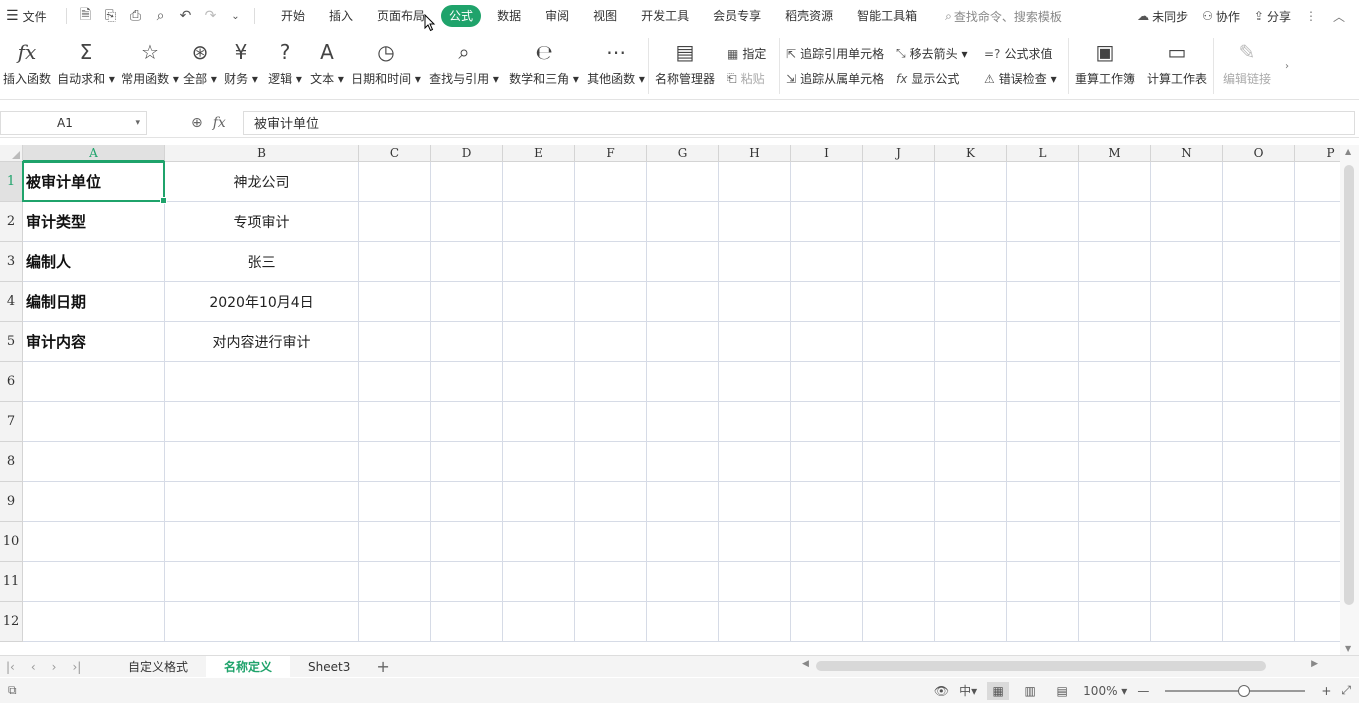  I want to click on zoom-slider, so click(1235, 690).